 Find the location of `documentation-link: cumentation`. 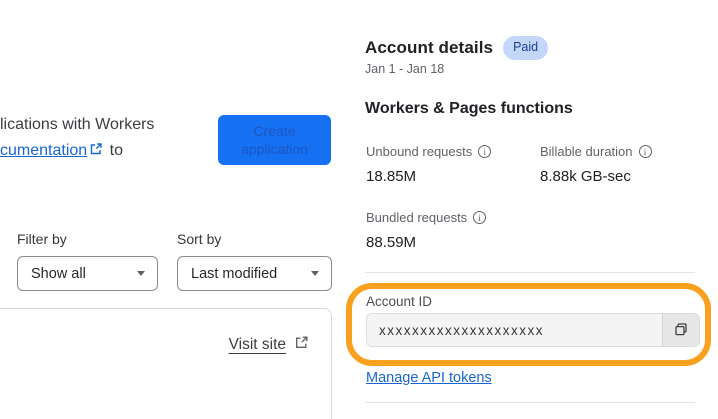

documentation-link: cumentation is located at coordinates (43, 150).